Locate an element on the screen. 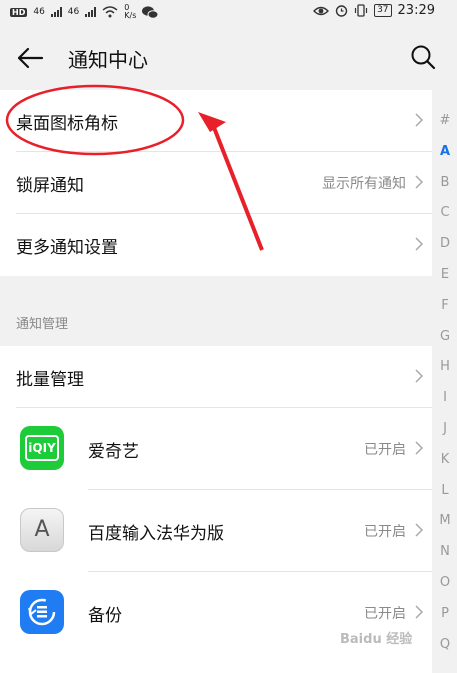 The height and width of the screenshot is (673, 457). index-letter: F is located at coordinates (444, 306).